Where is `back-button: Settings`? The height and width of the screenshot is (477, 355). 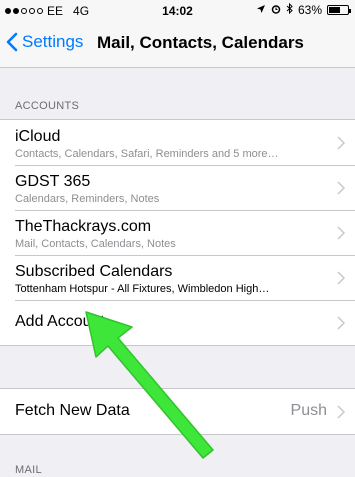 back-button: Settings is located at coordinates (44, 42).